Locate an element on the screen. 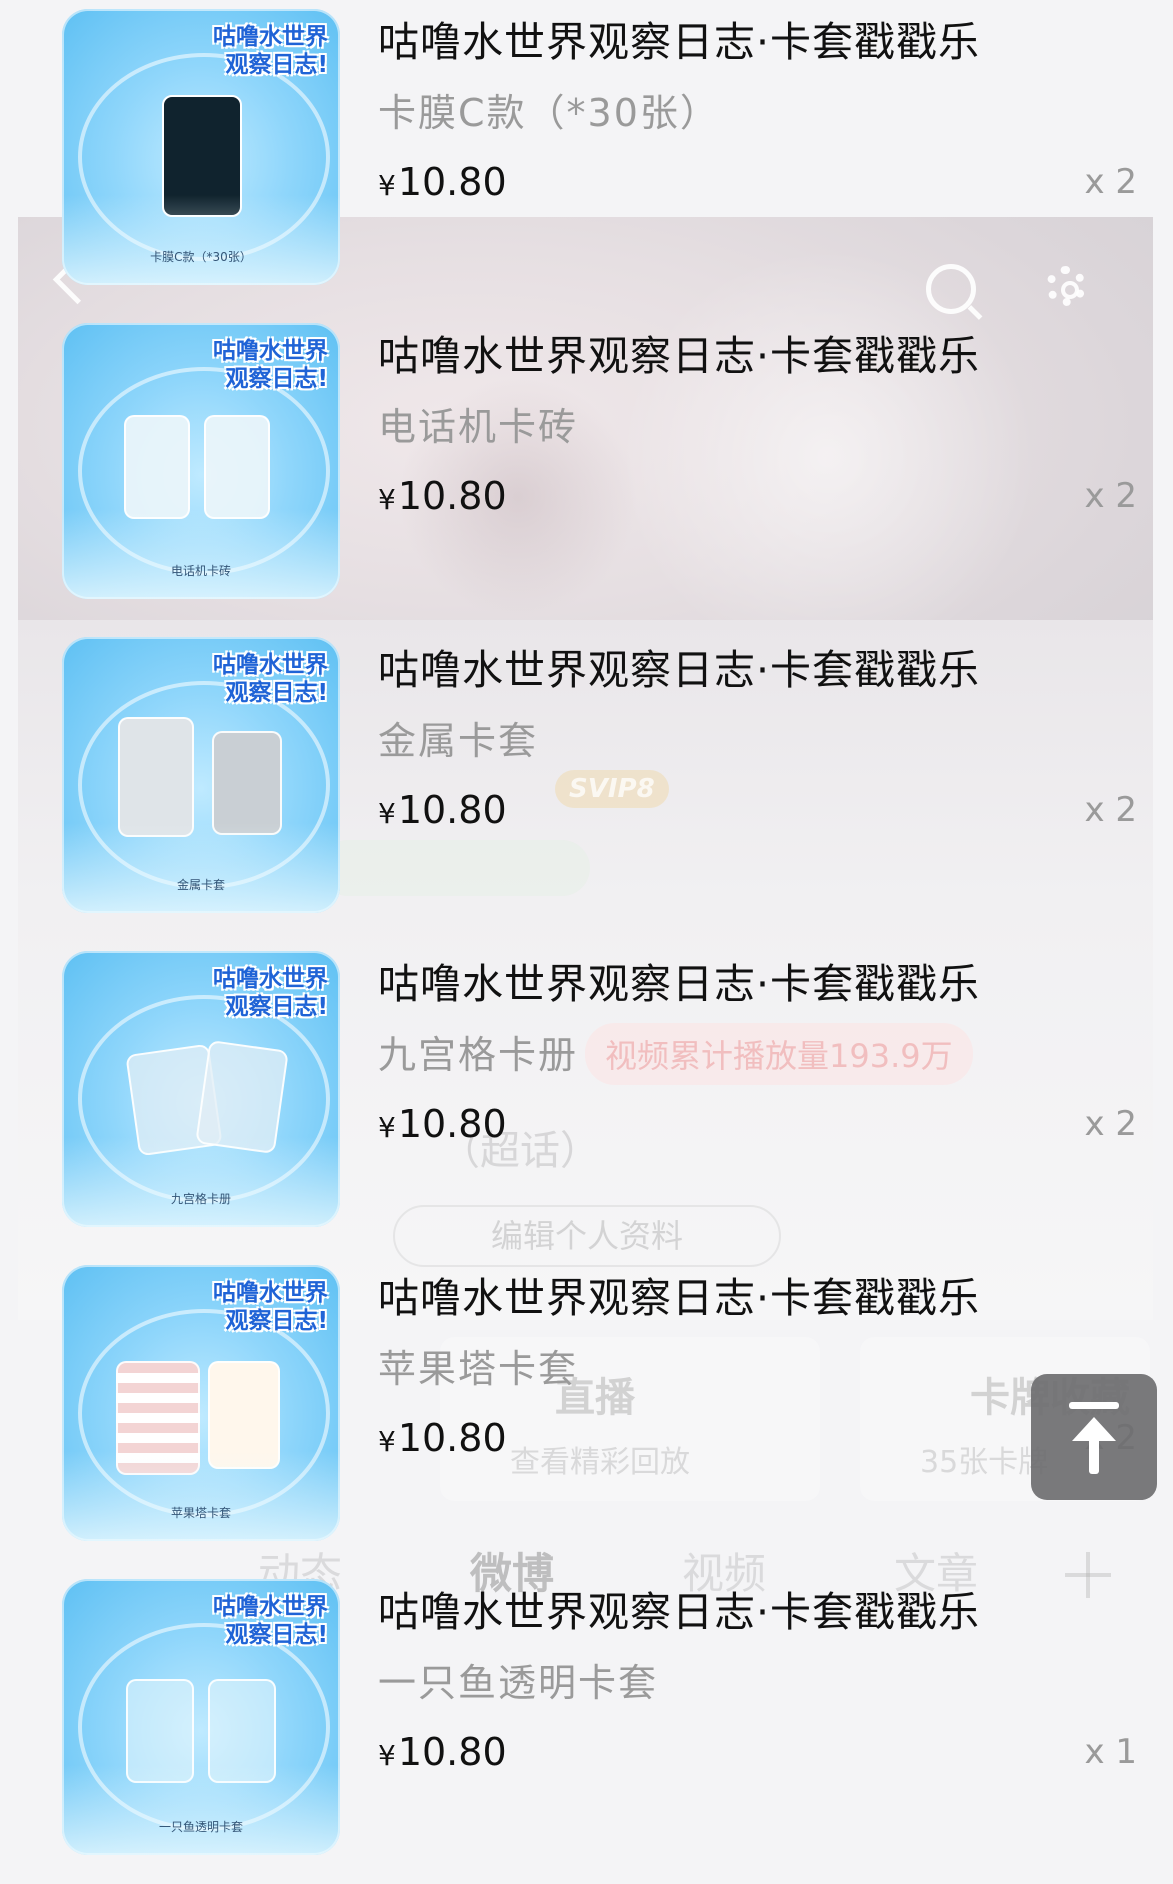 The width and height of the screenshot is (1173, 1884). product-quantity: x 1 is located at coordinates (1110, 1752).